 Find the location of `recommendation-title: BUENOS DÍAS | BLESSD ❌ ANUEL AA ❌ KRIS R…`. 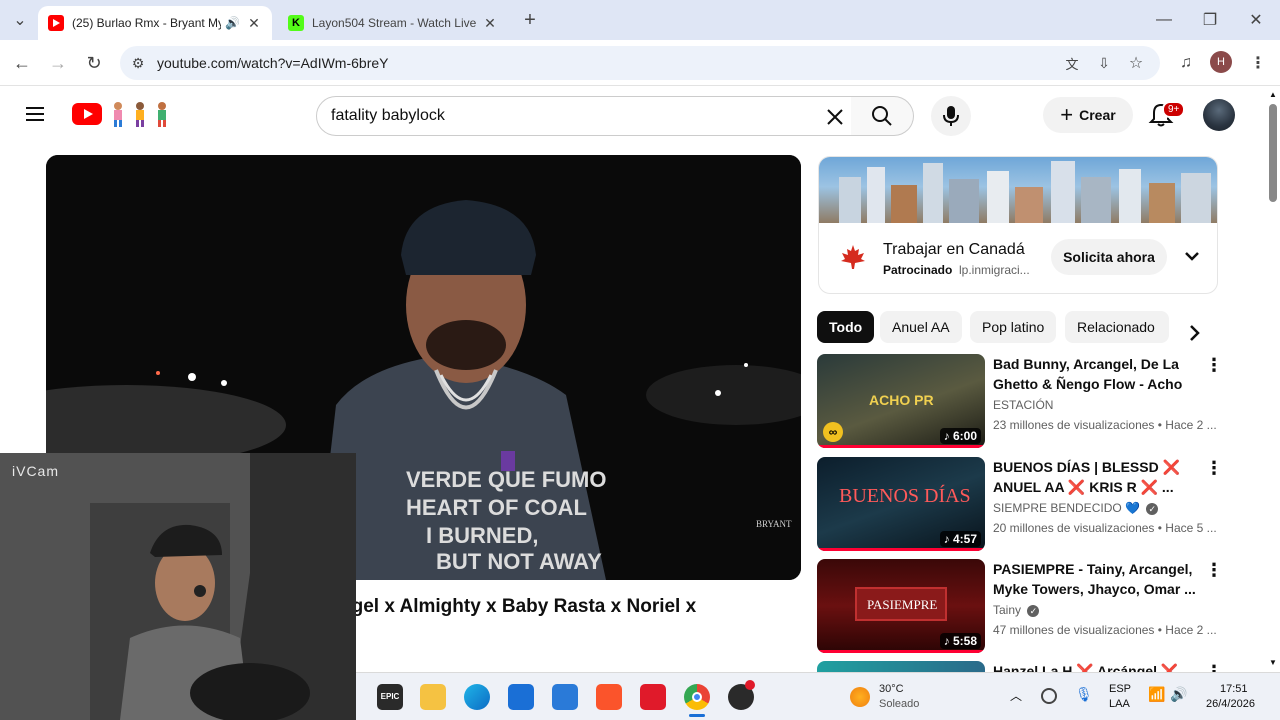

recommendation-title: BUENOS DÍAS | BLESSD ❌ ANUEL AA ❌ KRIS R… is located at coordinates (1098, 477).